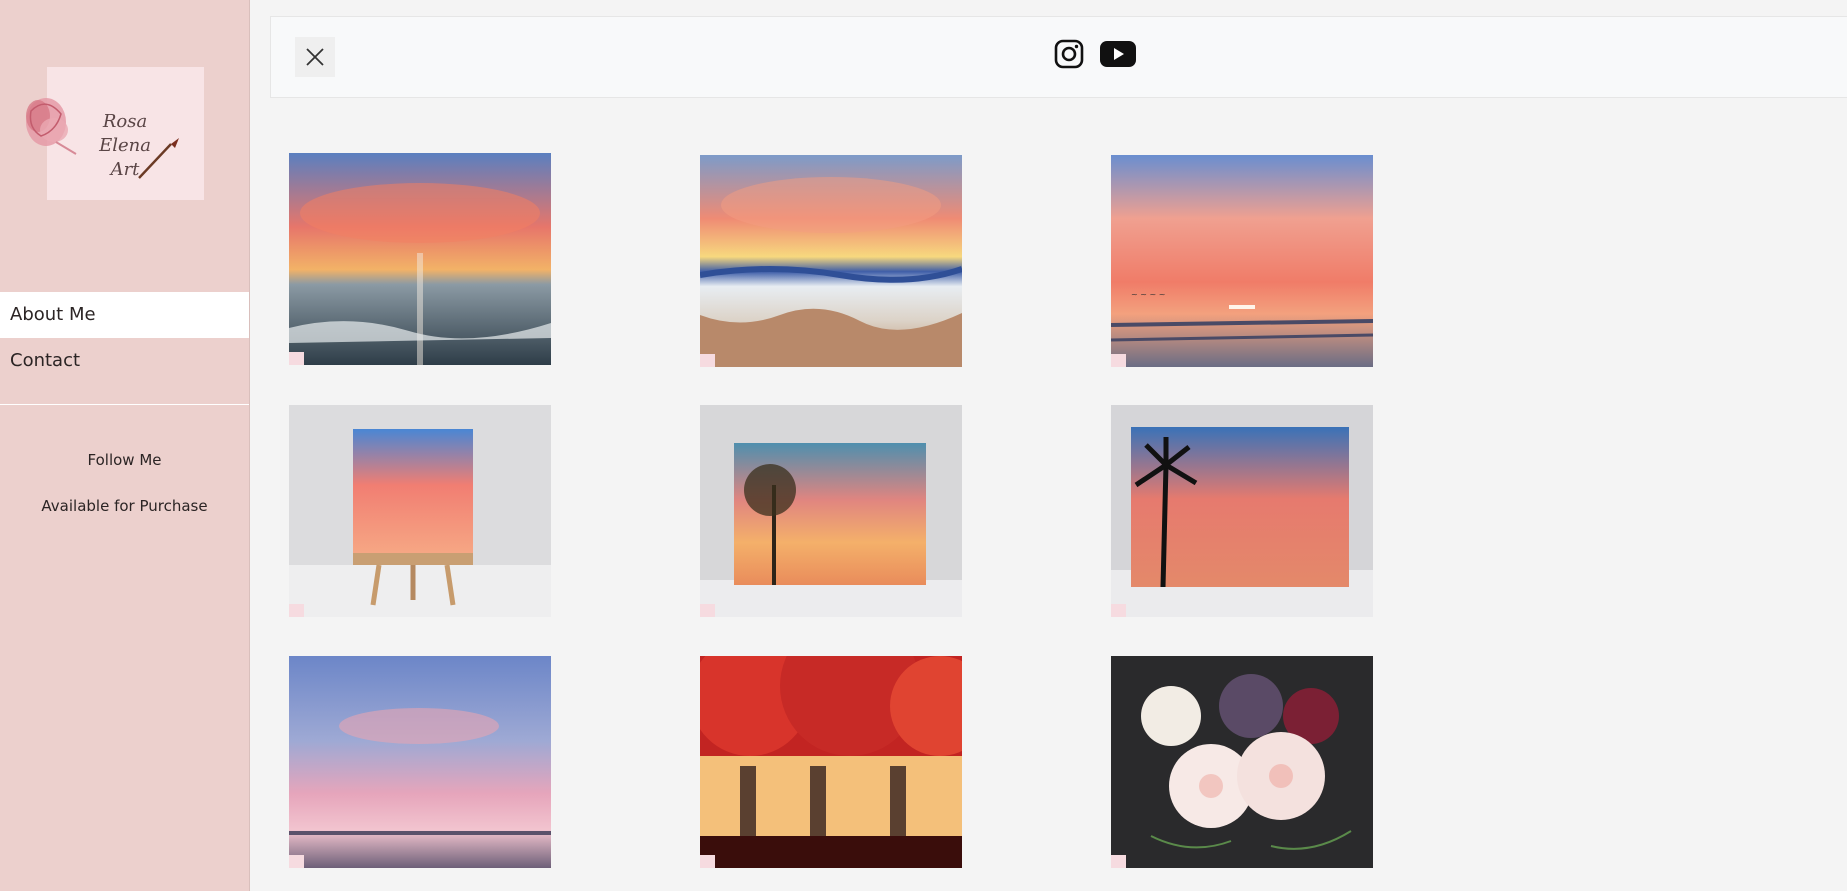 The height and width of the screenshot is (891, 1847). I want to click on logo-line1: Rosa Elena, so click(125, 133).